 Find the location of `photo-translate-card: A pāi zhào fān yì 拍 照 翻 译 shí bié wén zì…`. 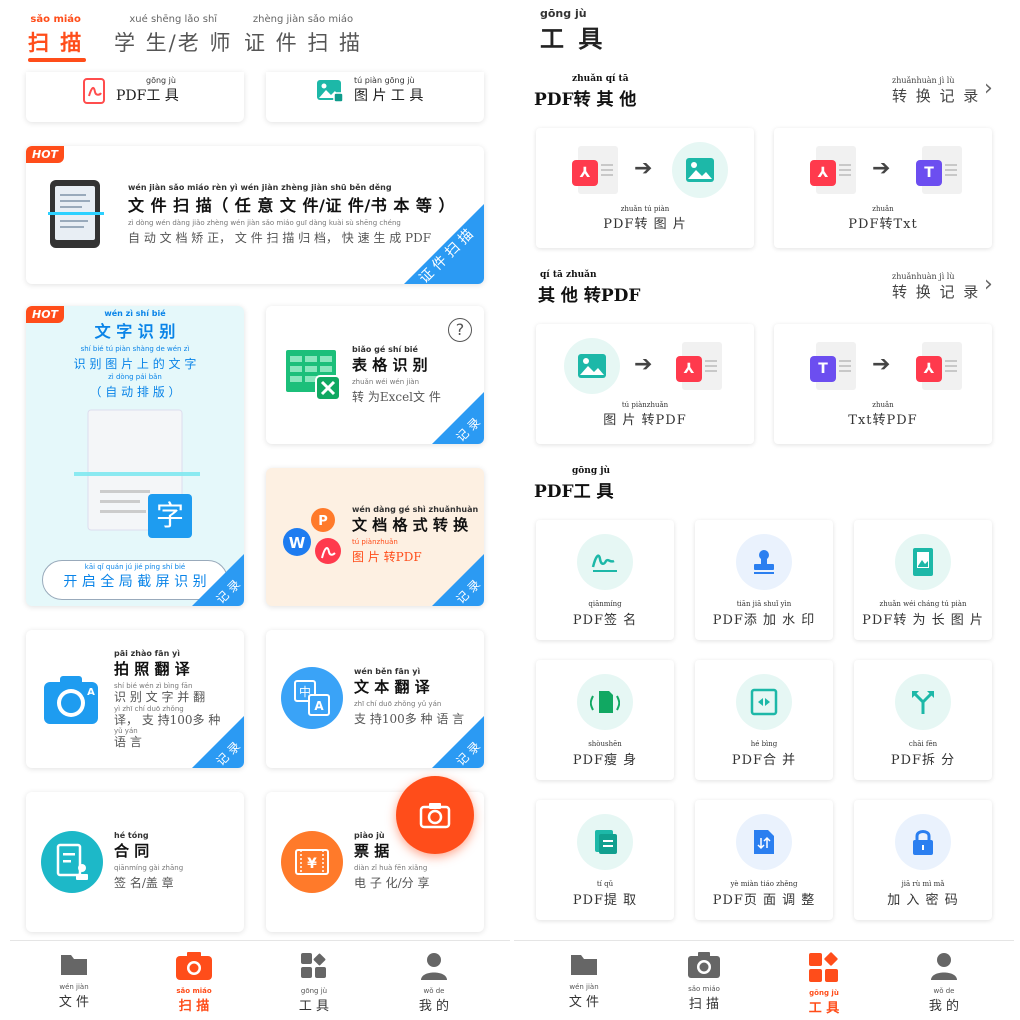

photo-translate-card: A pāi zhào fān yì 拍 照 翻 译 shí bié wén zì… is located at coordinates (135, 699).